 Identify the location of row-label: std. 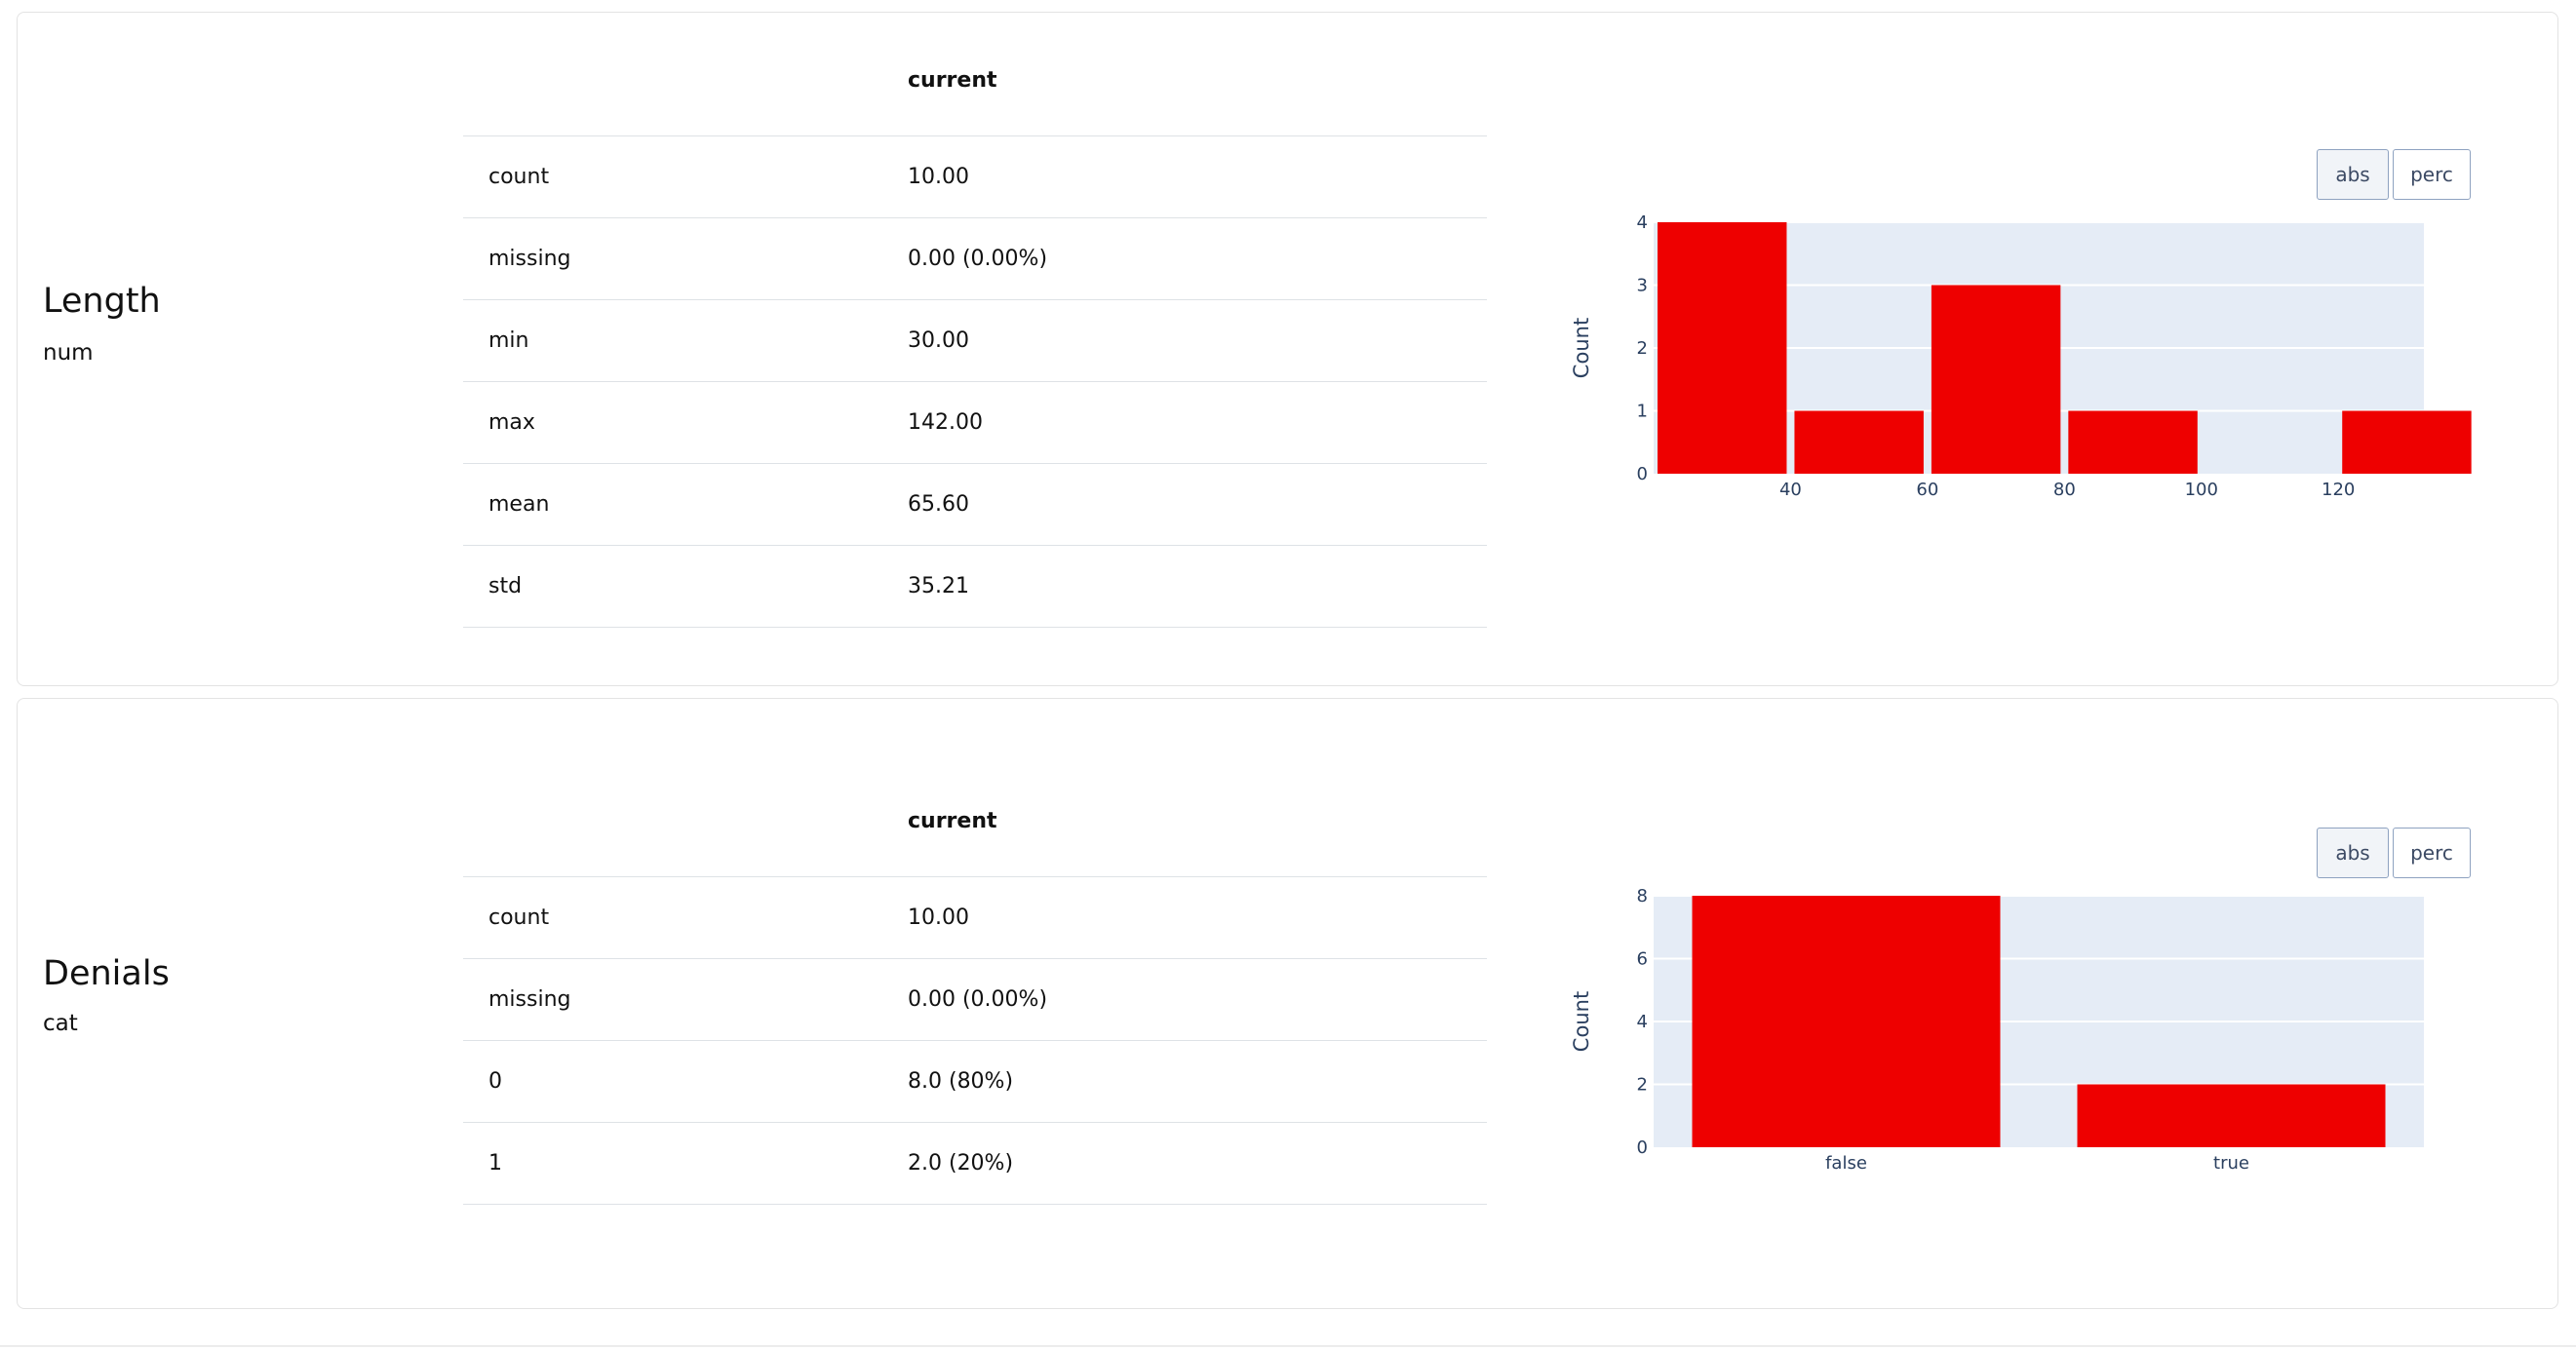
(685, 586).